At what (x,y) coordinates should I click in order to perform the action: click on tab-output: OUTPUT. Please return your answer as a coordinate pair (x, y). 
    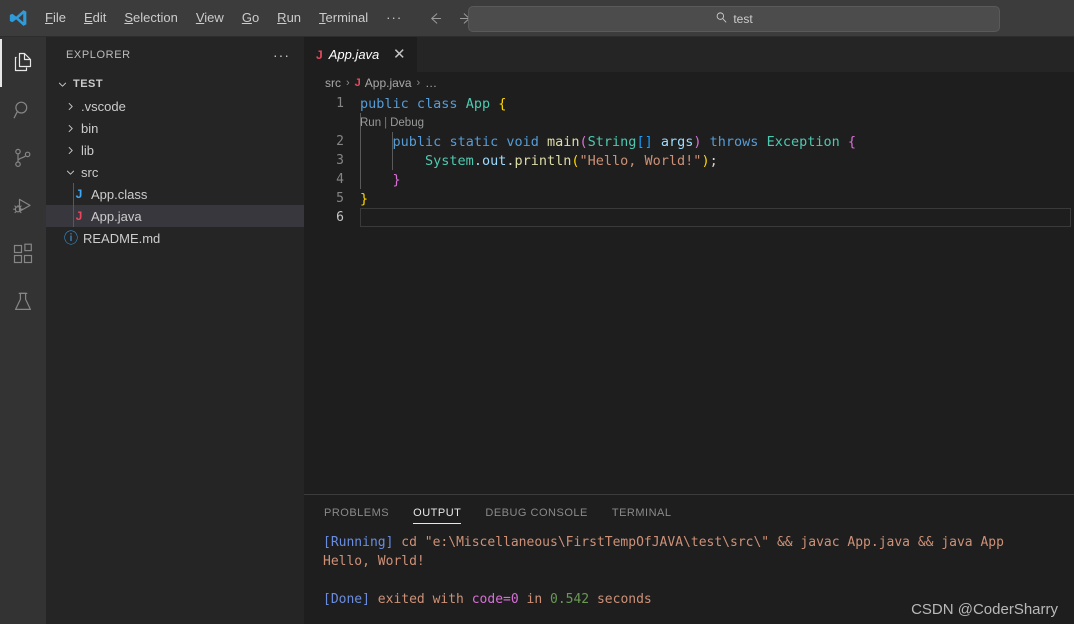
    Looking at the image, I should click on (437, 512).